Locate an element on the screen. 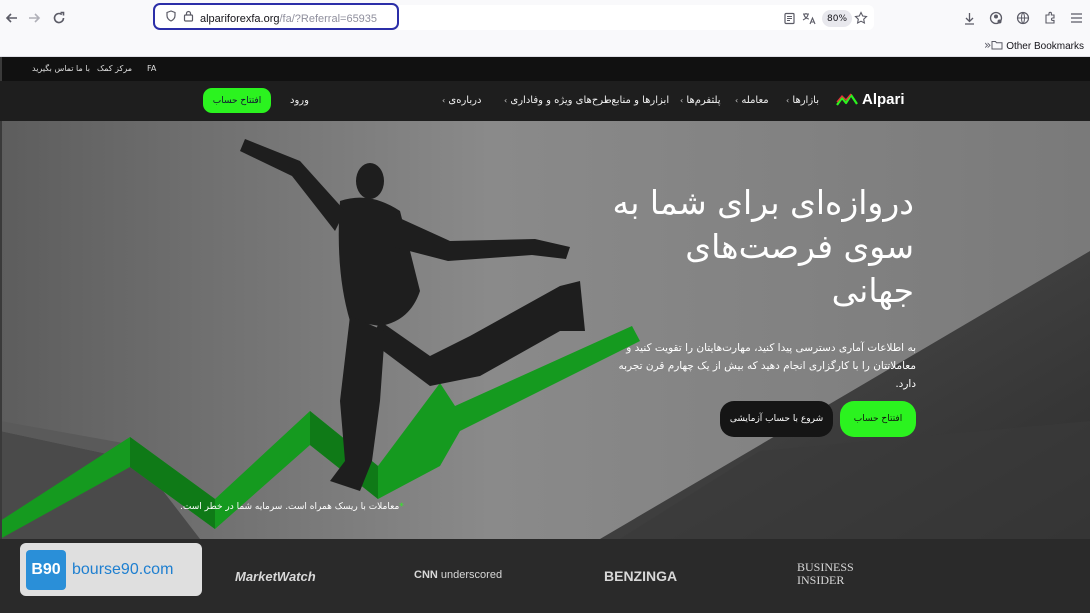  reader-view-icon is located at coordinates (789, 18).